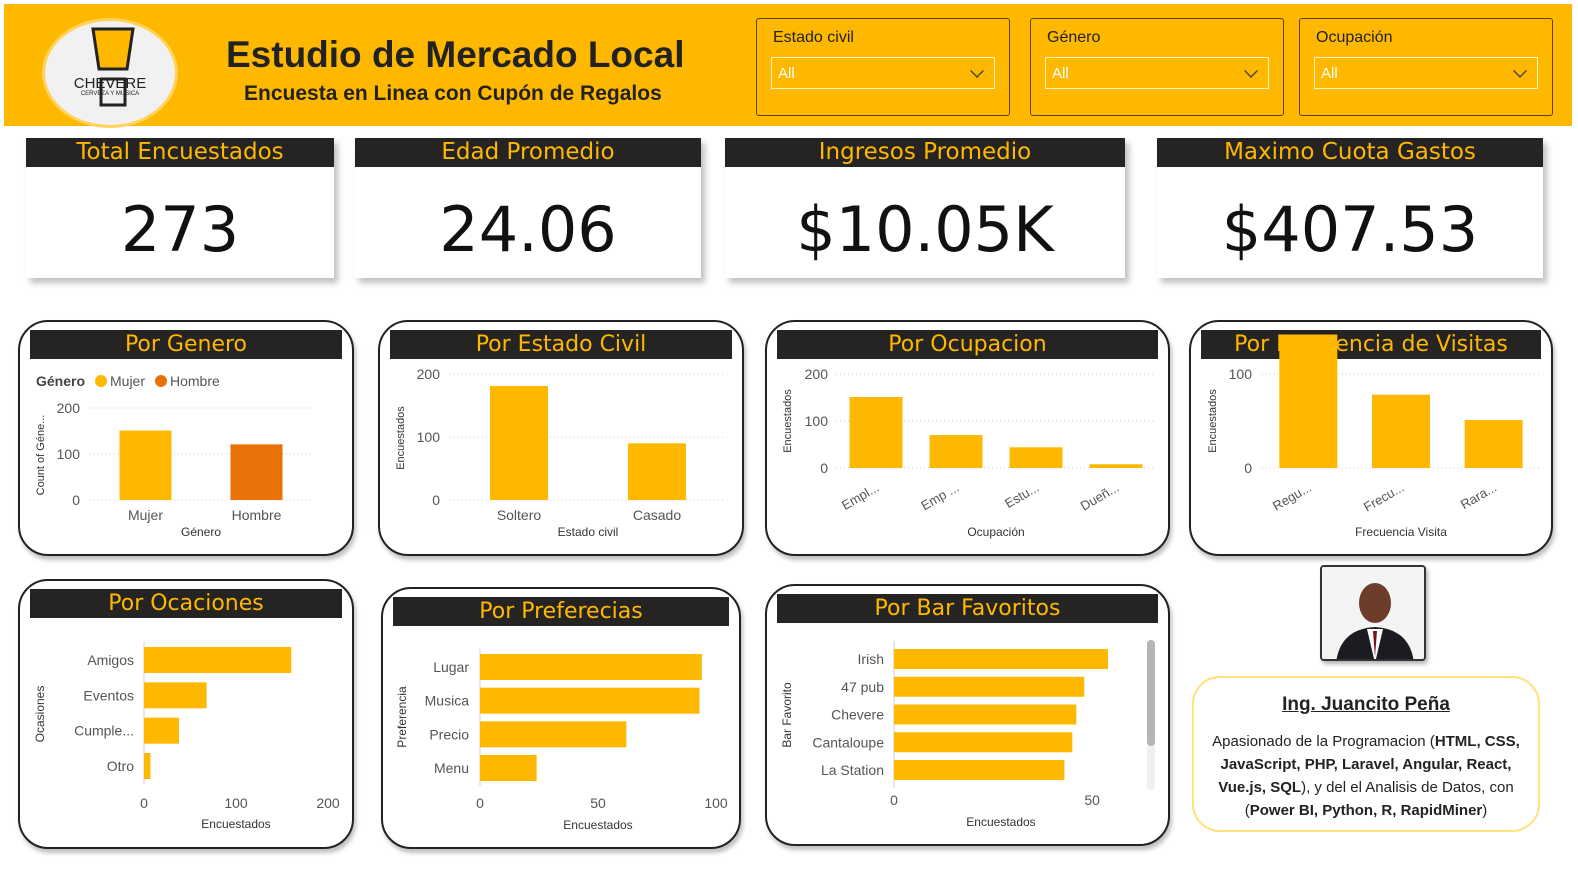 Image resolution: width=1578 pixels, height=877 pixels. I want to click on brand-logo: CHEVERE CERVEZA Y MUSICA, so click(110, 73).